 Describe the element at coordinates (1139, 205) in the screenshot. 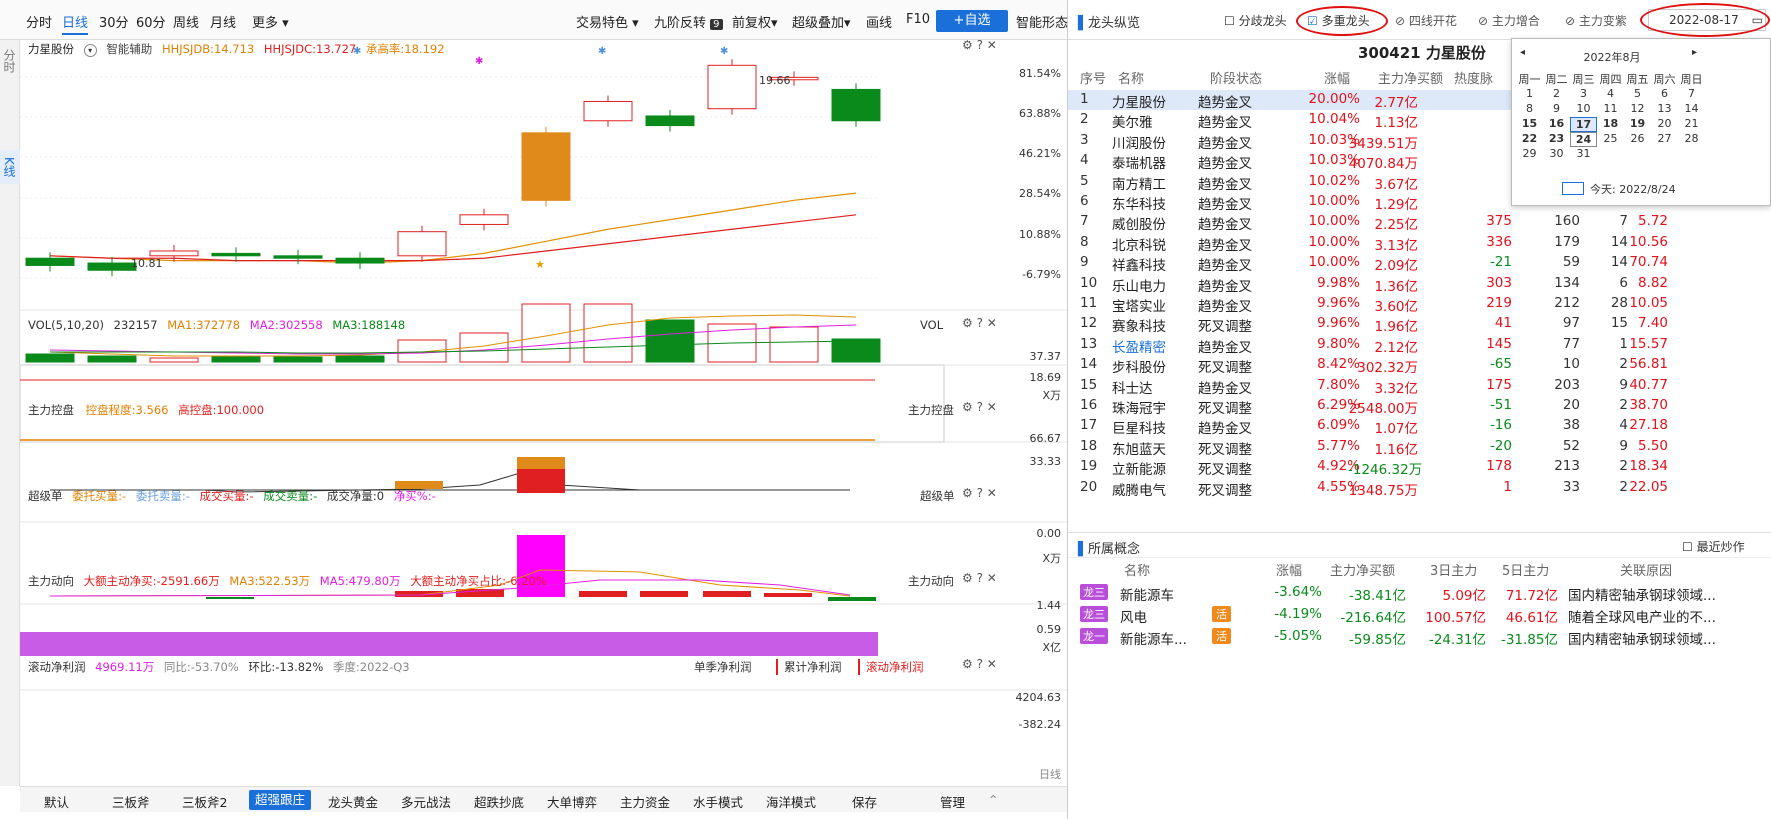

I see `table-cell: 东华科技` at that location.